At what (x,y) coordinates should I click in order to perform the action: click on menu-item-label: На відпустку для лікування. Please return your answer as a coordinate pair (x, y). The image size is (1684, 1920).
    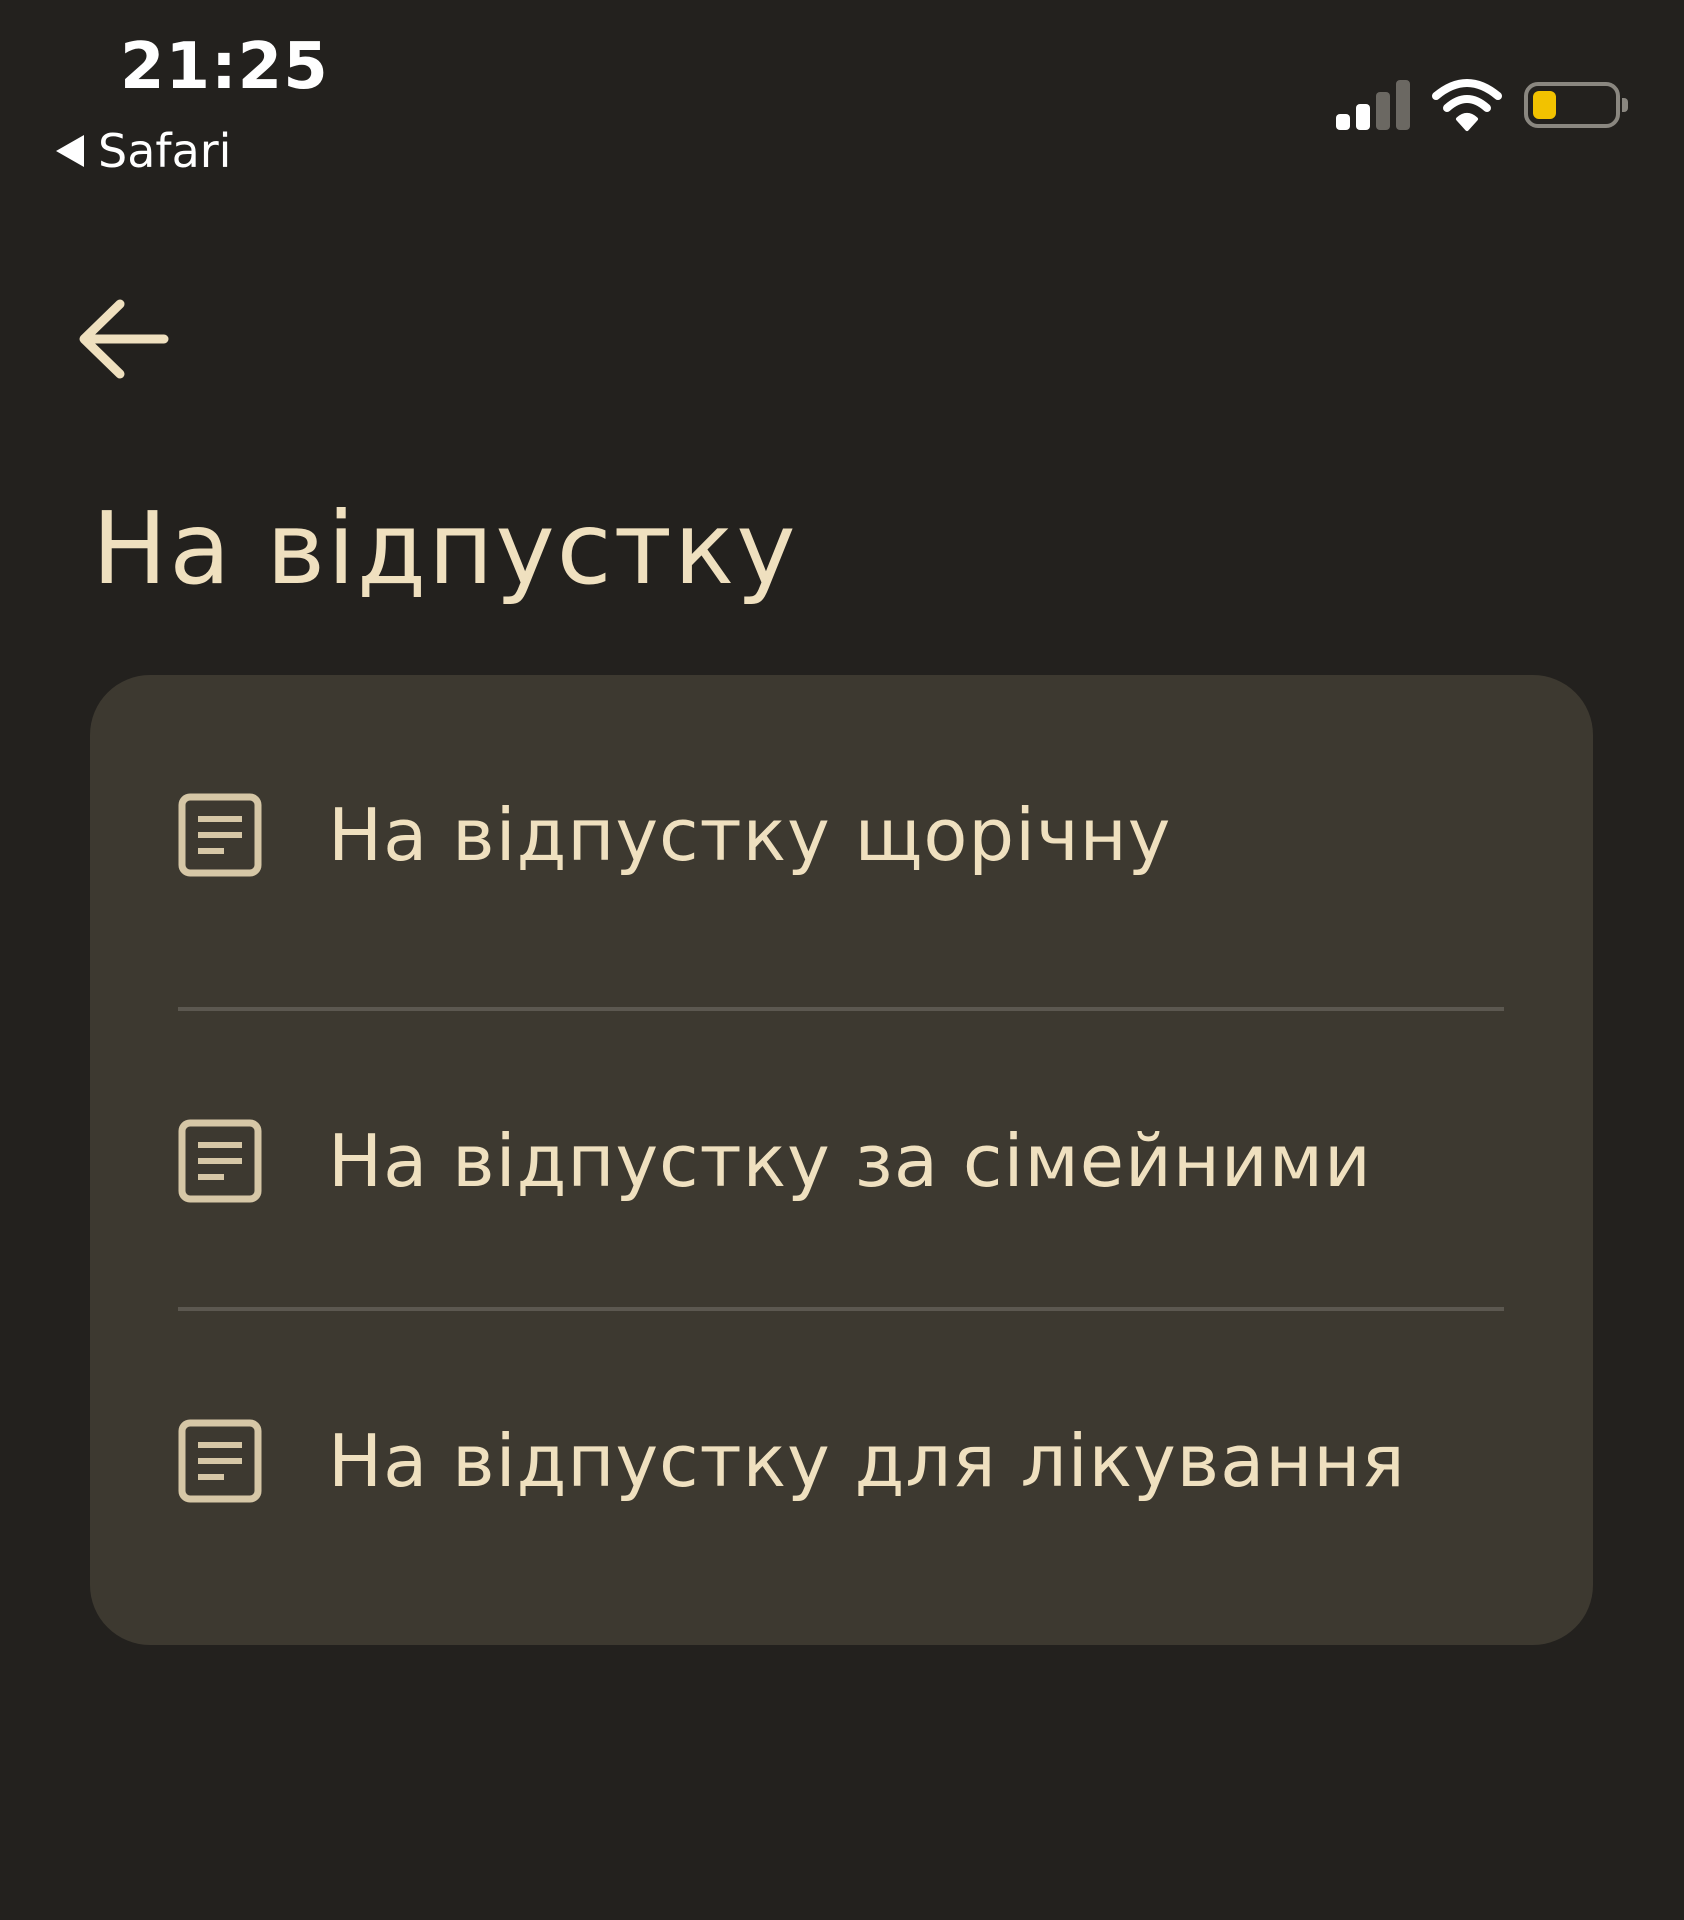
    Looking at the image, I should click on (867, 1461).